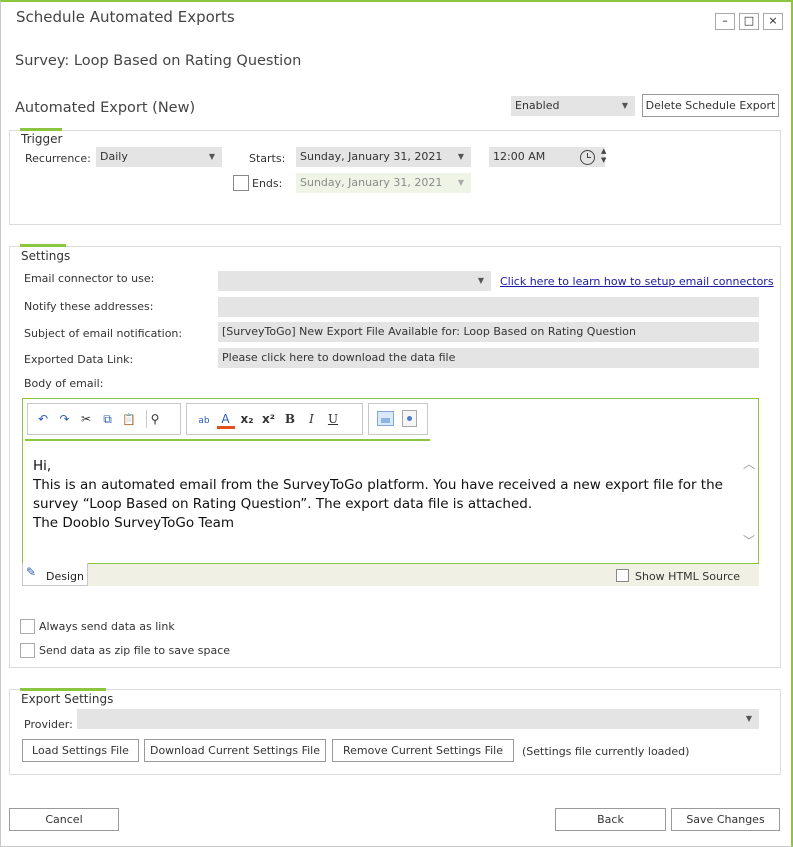  What do you see at coordinates (129, 420) in the screenshot?
I see `paste-icon: 📋` at bounding box center [129, 420].